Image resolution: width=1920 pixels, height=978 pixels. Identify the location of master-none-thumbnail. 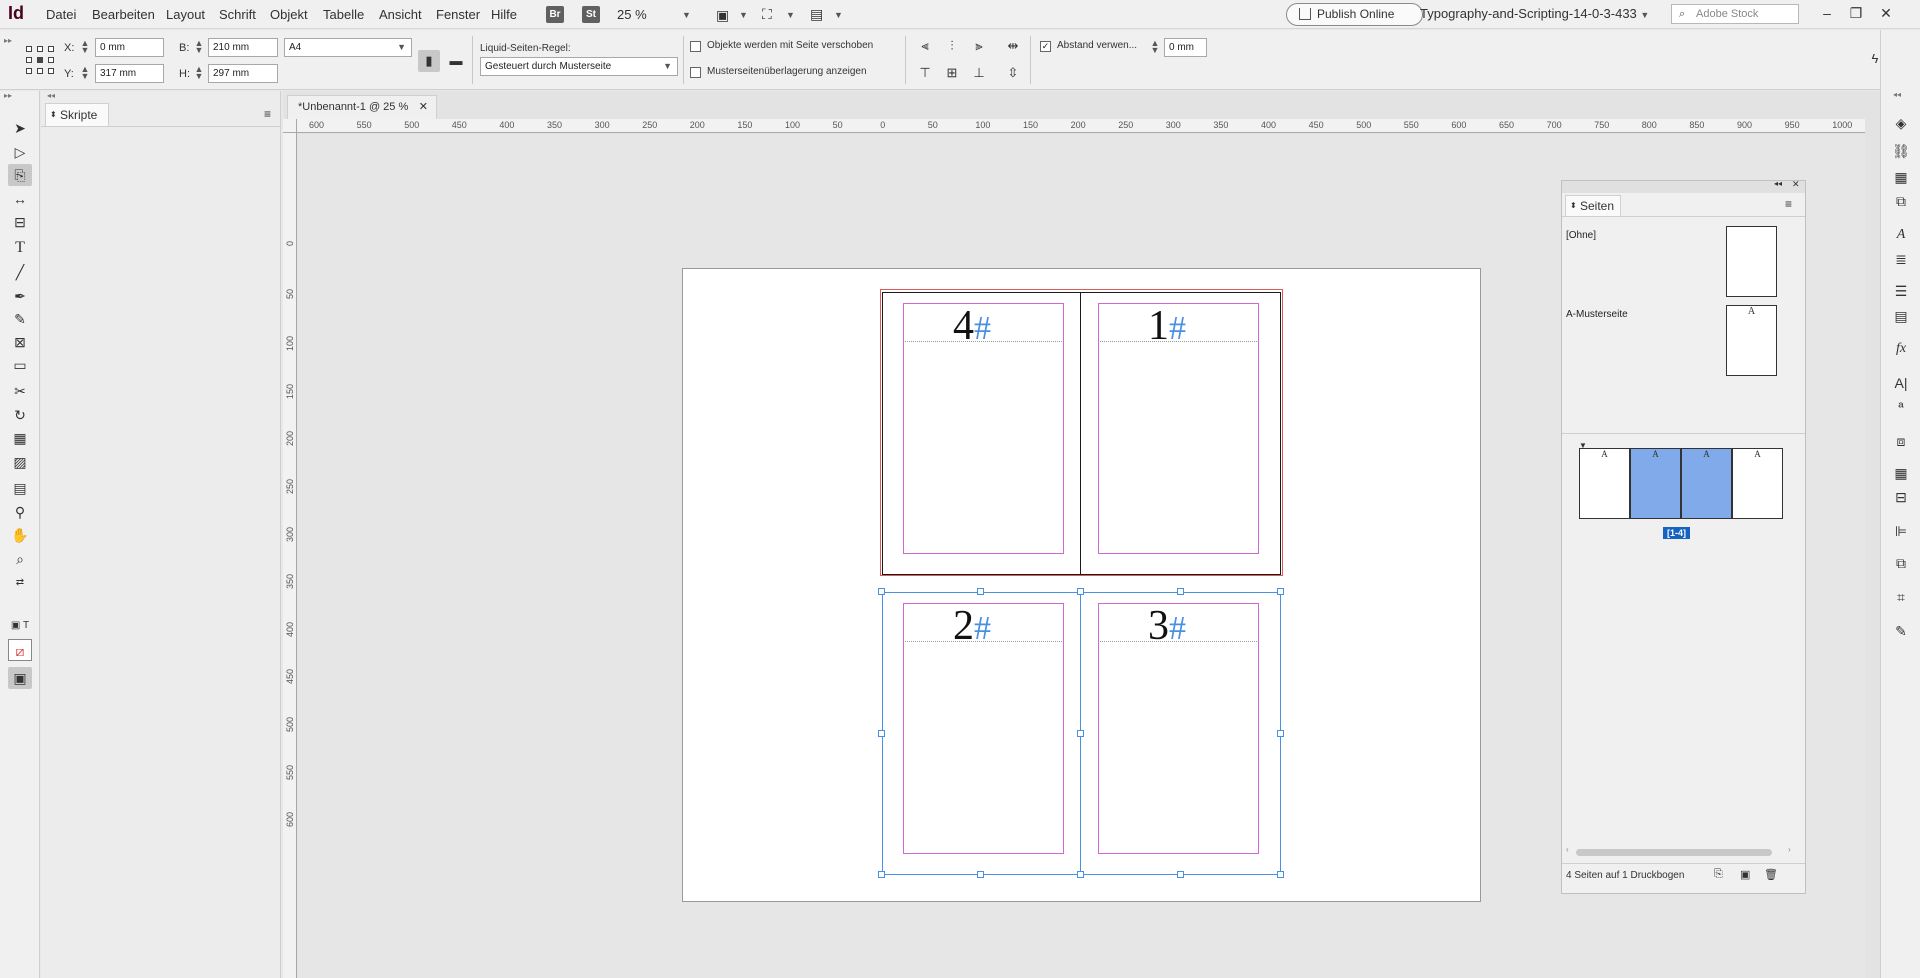
(1751, 261).